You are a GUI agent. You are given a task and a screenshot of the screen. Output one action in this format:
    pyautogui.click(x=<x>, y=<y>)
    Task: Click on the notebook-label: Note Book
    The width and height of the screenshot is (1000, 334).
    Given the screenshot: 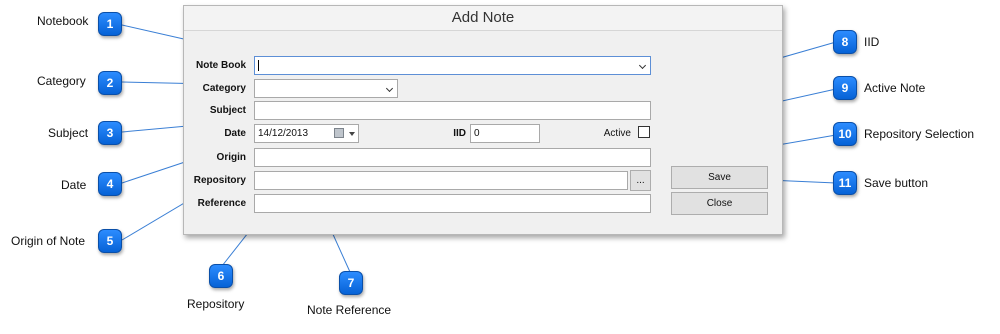 What is the action you would take?
    pyautogui.click(x=221, y=65)
    